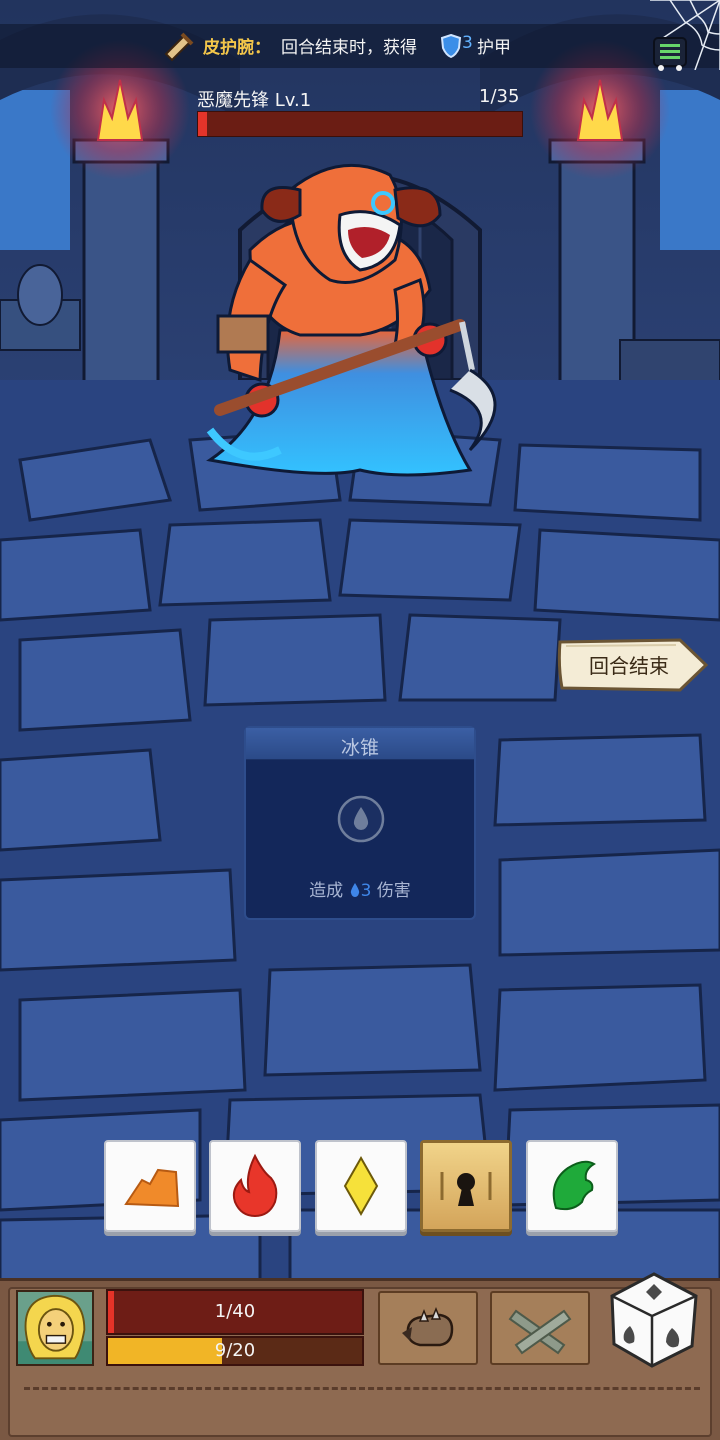 Image resolution: width=720 pixels, height=1440 pixels. I want to click on shield-icon, so click(451, 46).